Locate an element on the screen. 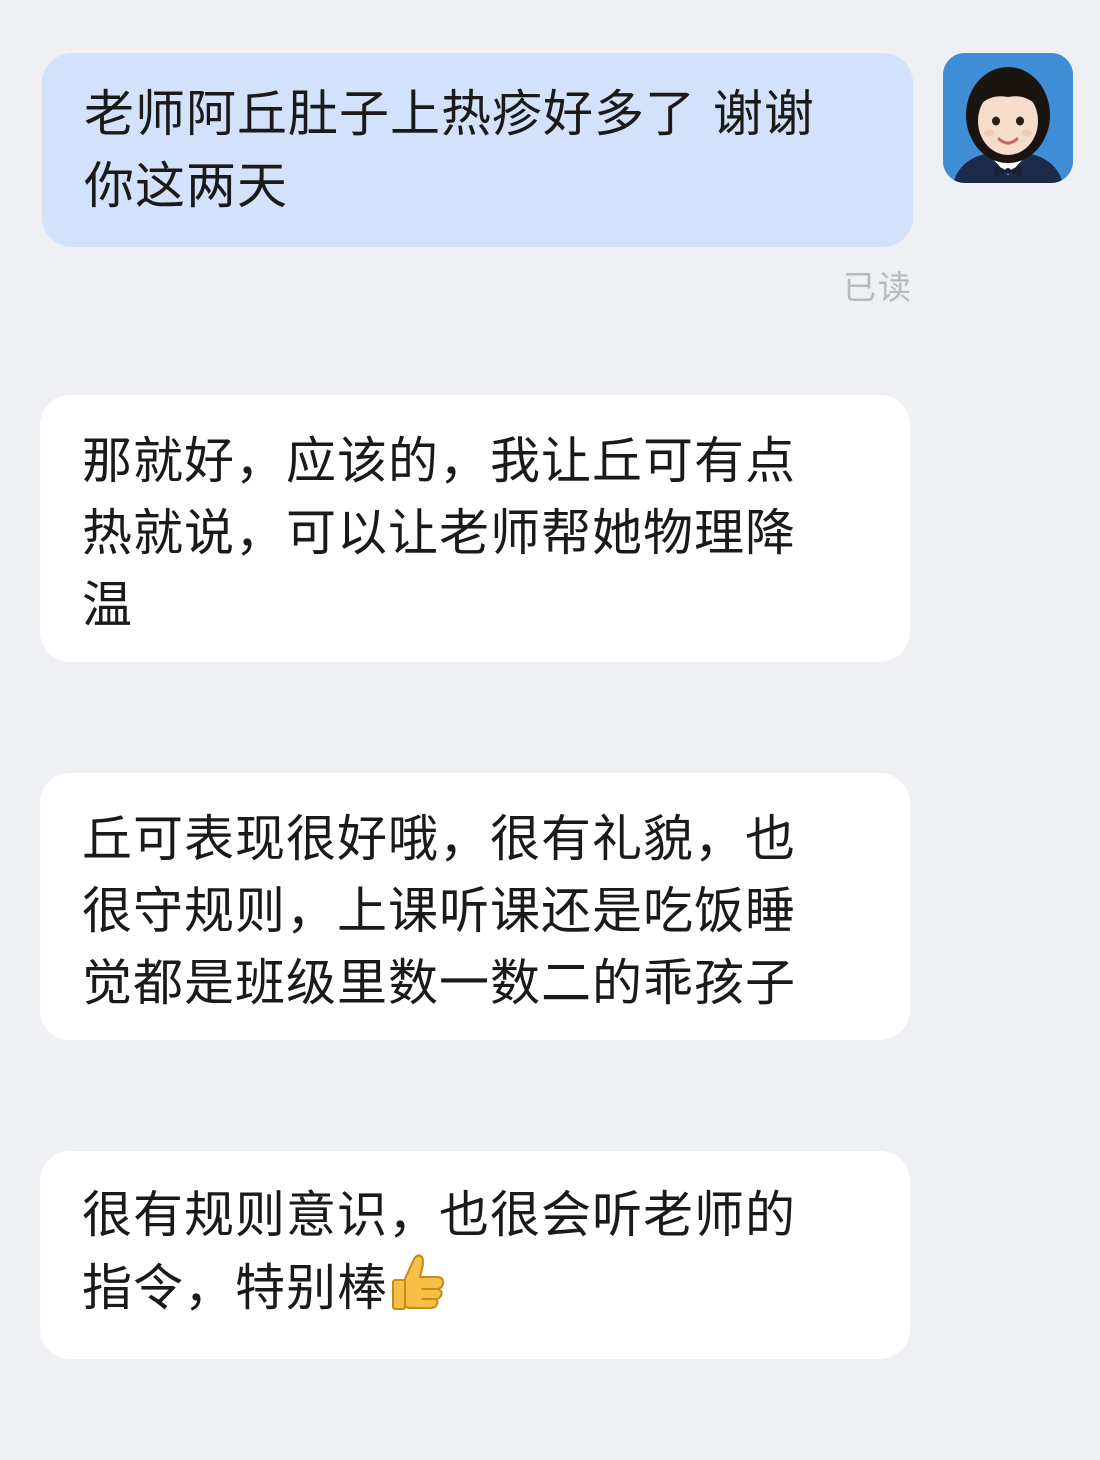  message-bubble-outgoing: 老师阿丘肚子上热疹好多了 谢谢 你这两天 is located at coordinates (477, 150).